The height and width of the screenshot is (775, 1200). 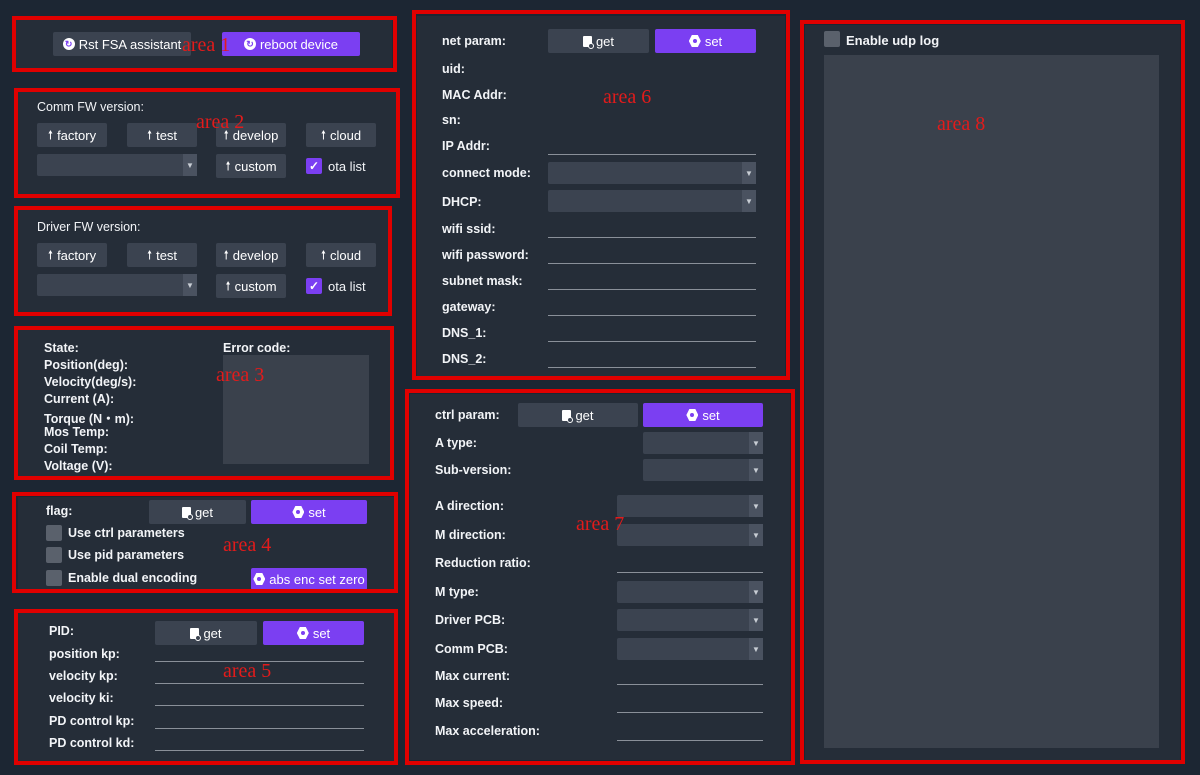 What do you see at coordinates (690, 704) in the screenshot?
I see `max-speed-input` at bounding box center [690, 704].